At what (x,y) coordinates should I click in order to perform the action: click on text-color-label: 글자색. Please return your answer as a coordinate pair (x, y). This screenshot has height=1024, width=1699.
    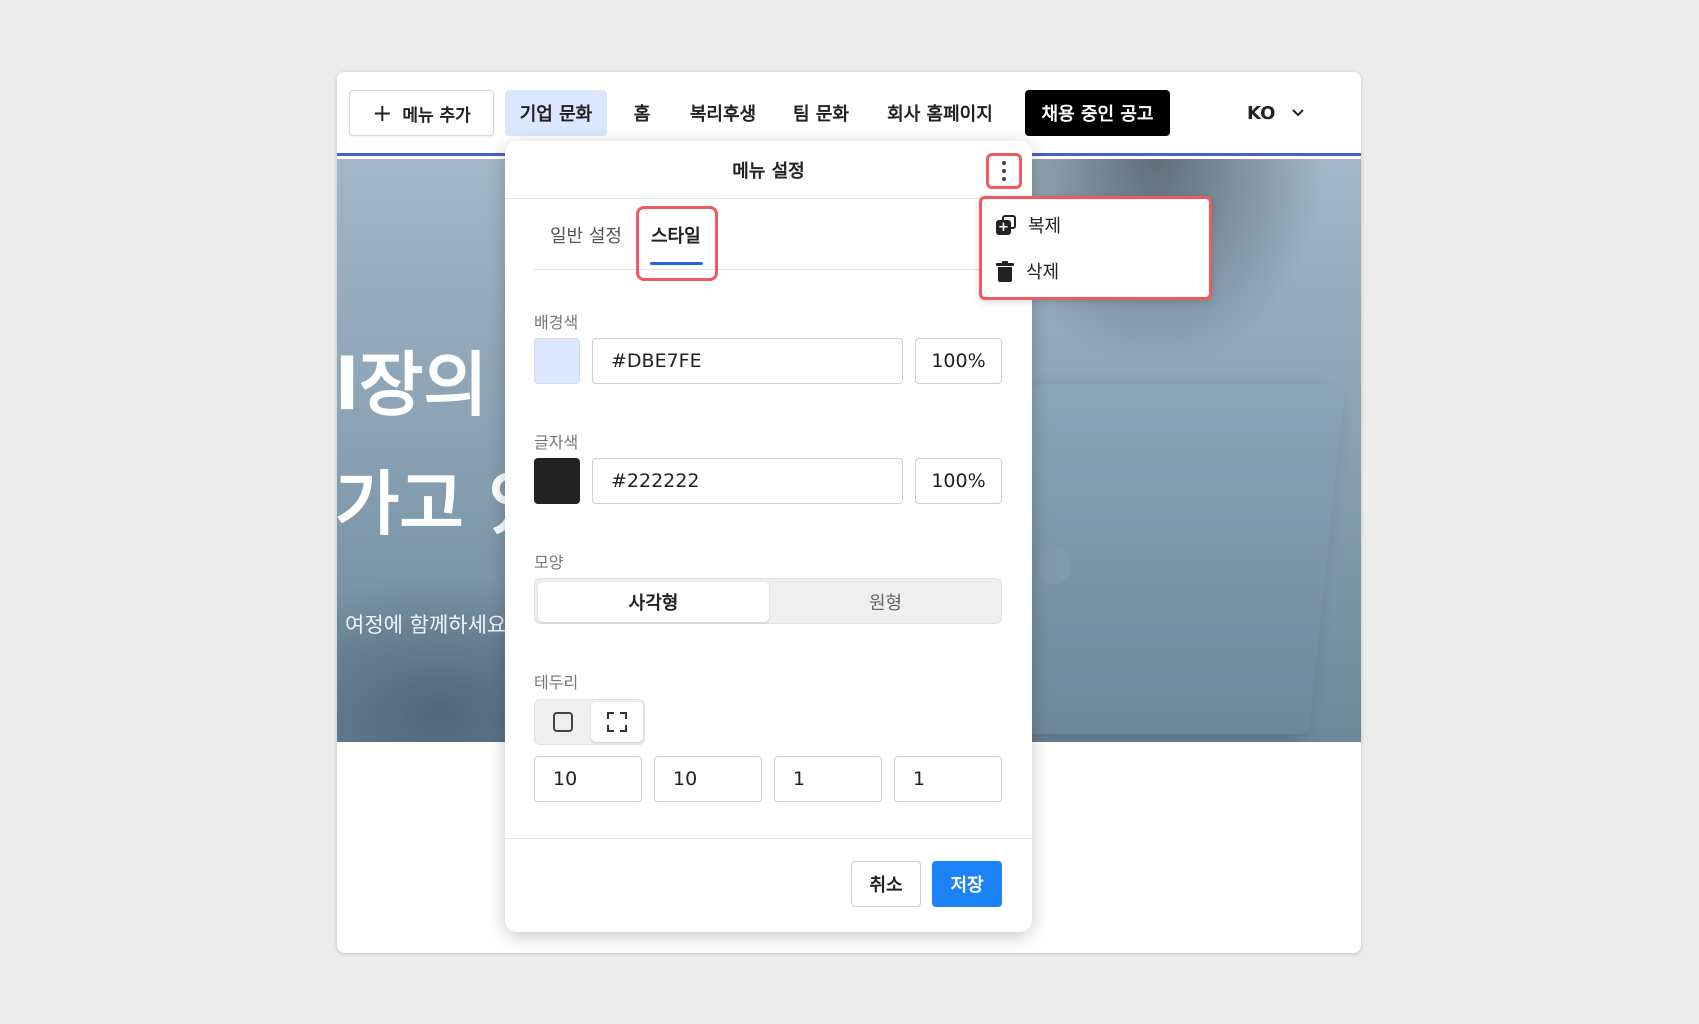
    Looking at the image, I should click on (556, 442).